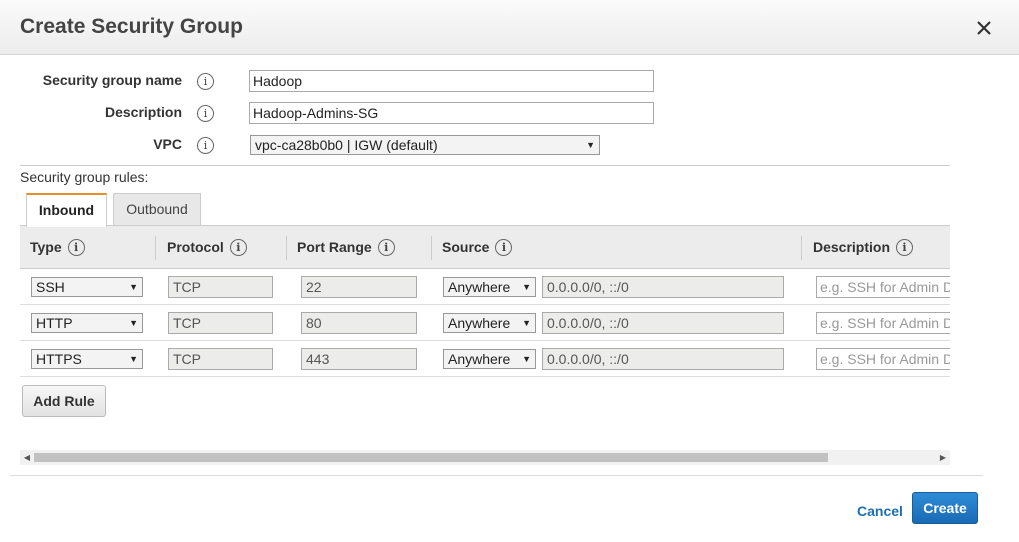 Image resolution: width=1019 pixels, height=542 pixels. I want to click on column-header-type: Type i, so click(52, 247).